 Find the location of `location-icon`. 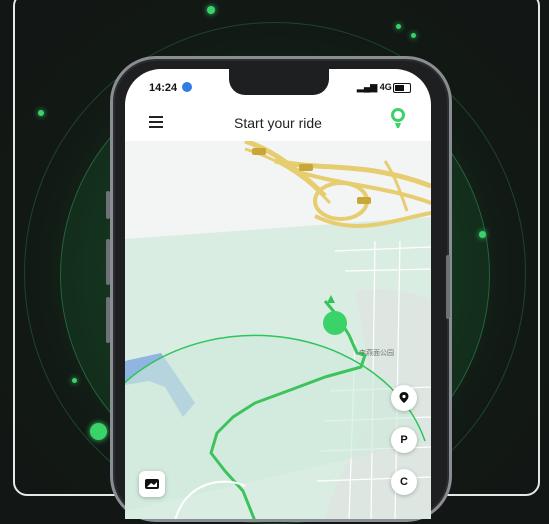

location-icon is located at coordinates (404, 398).